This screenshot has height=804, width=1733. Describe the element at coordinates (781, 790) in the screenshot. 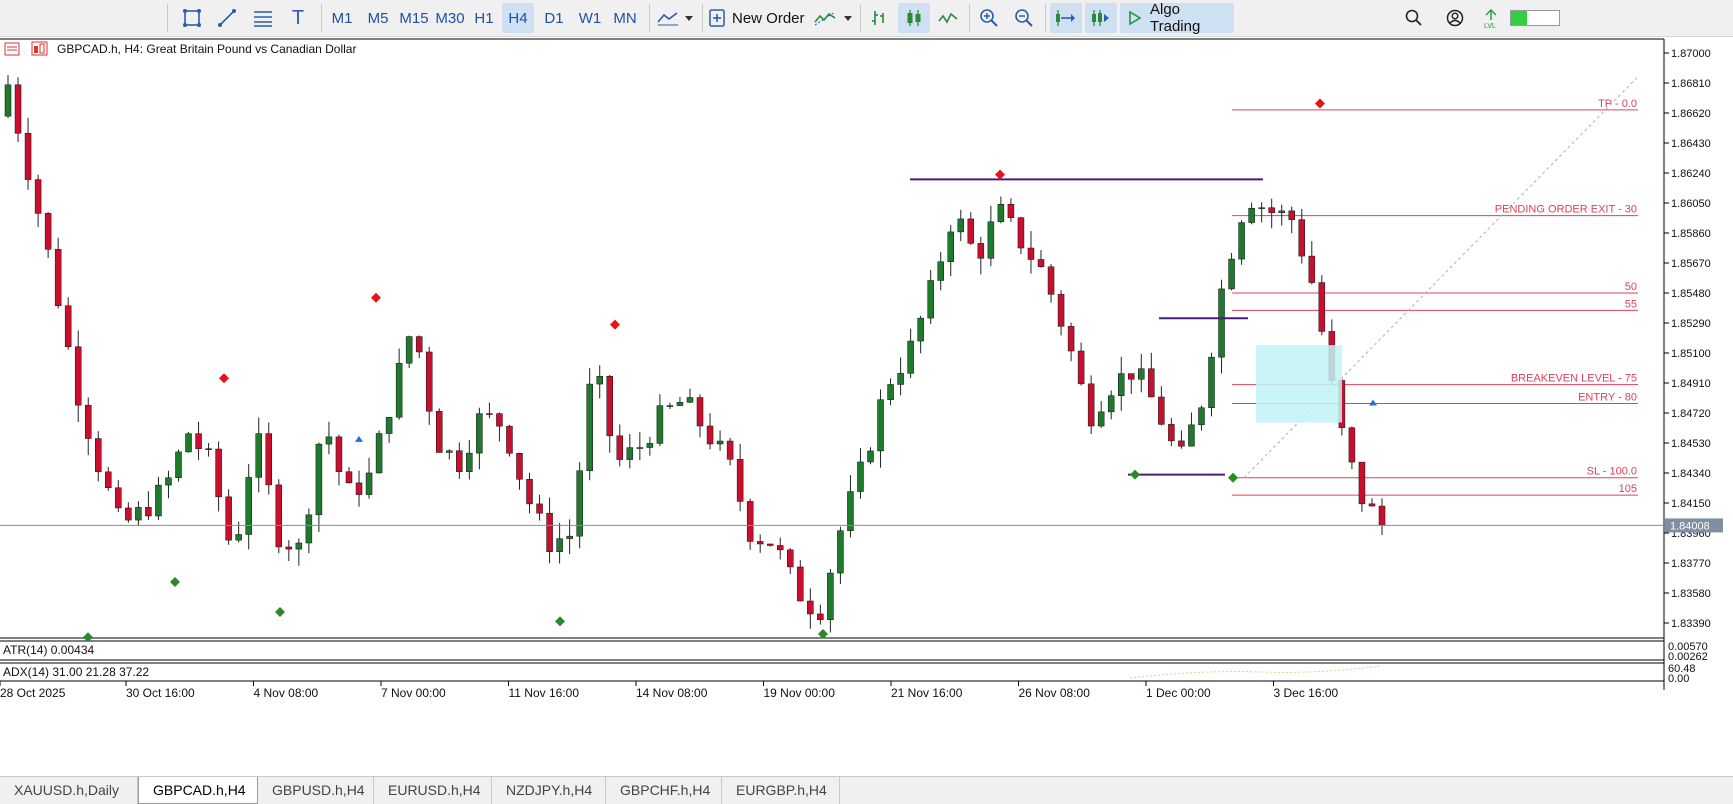

I see `tab-eurgbp-h4: EURGBP.h,H4` at that location.